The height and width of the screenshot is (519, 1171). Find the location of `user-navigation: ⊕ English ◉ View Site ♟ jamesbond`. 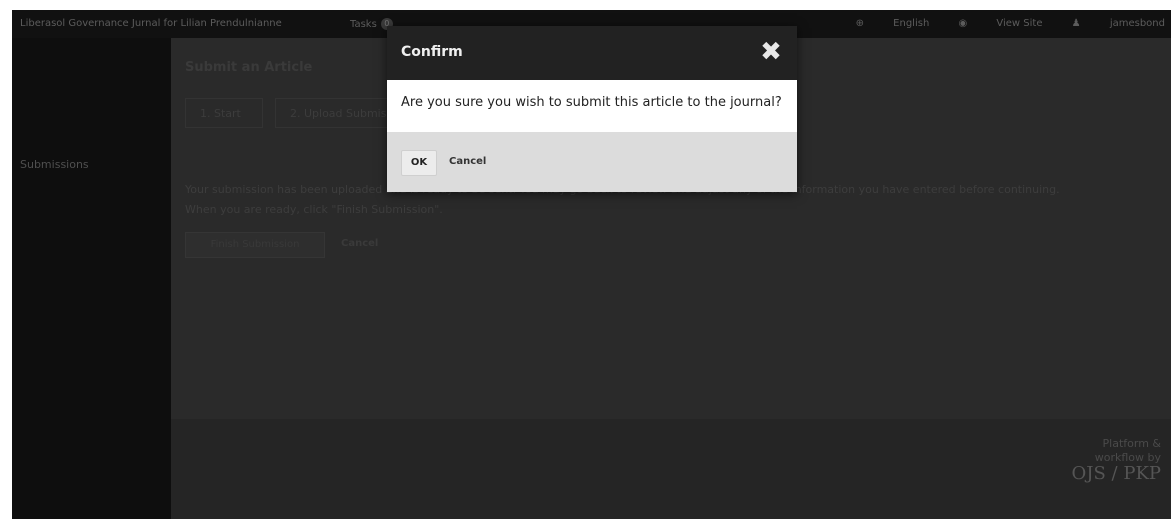

user-navigation: ⊕ English ◉ View Site ♟ jamesbond is located at coordinates (997, 23).